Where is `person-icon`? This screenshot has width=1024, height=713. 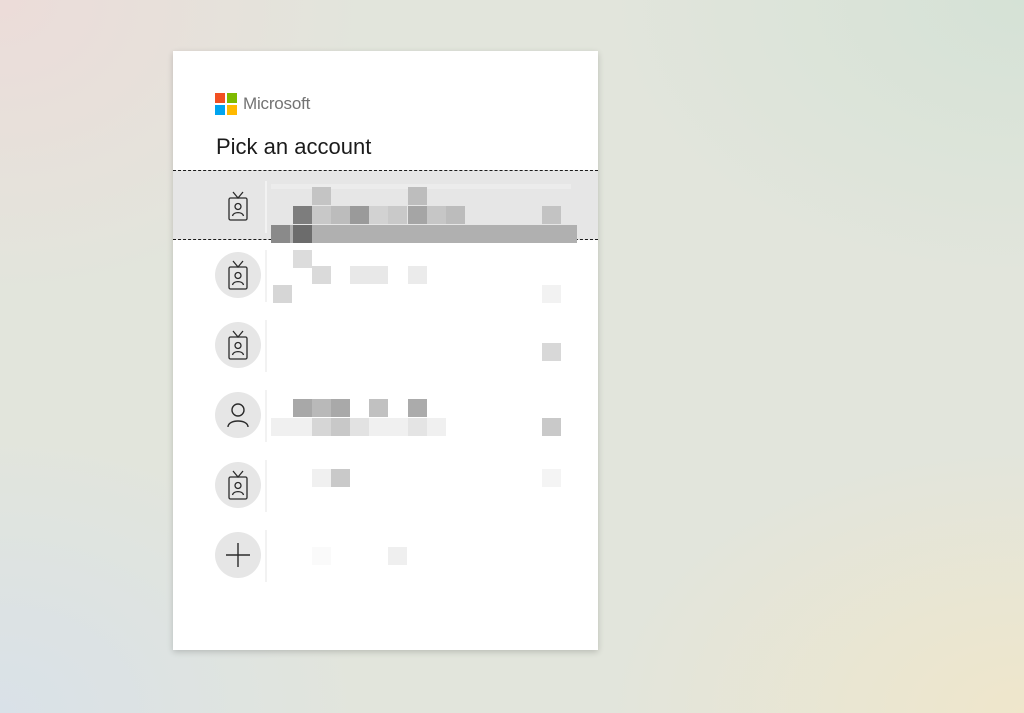 person-icon is located at coordinates (238, 415).